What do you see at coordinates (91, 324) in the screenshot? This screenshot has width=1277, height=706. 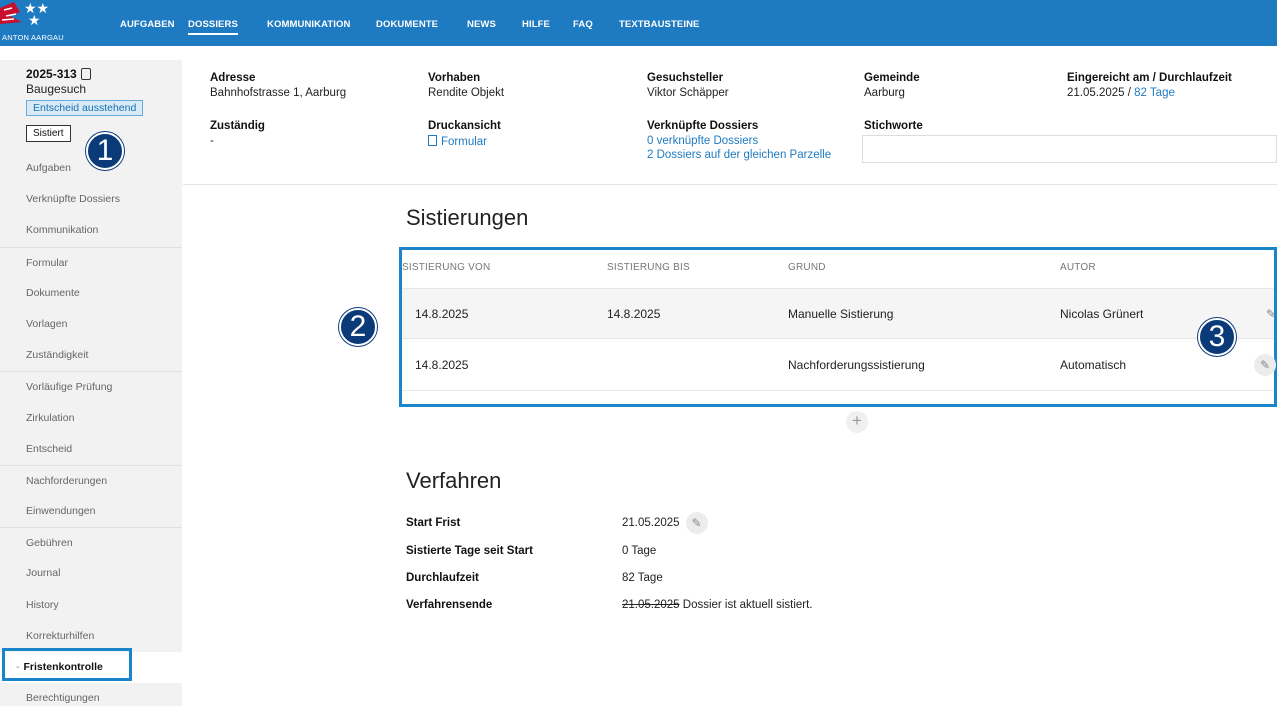 I see `sidebar-item-vorlagen: Vorlagen` at bounding box center [91, 324].